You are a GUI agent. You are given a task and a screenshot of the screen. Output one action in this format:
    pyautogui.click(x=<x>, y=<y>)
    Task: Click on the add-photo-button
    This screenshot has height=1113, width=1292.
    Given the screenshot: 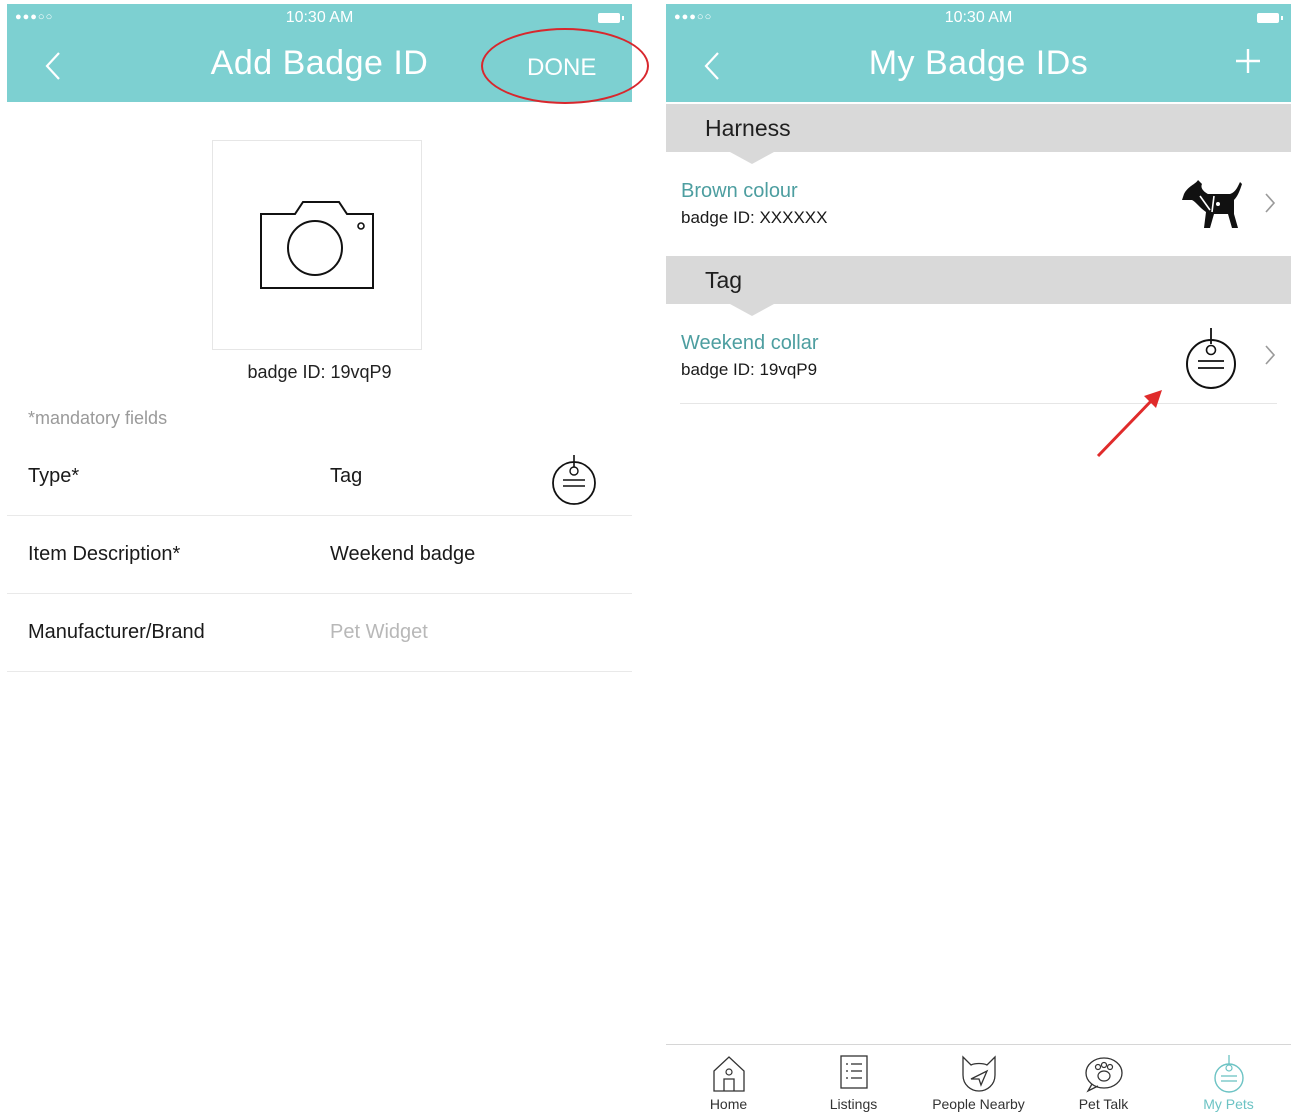 What is the action you would take?
    pyautogui.click(x=317, y=245)
    